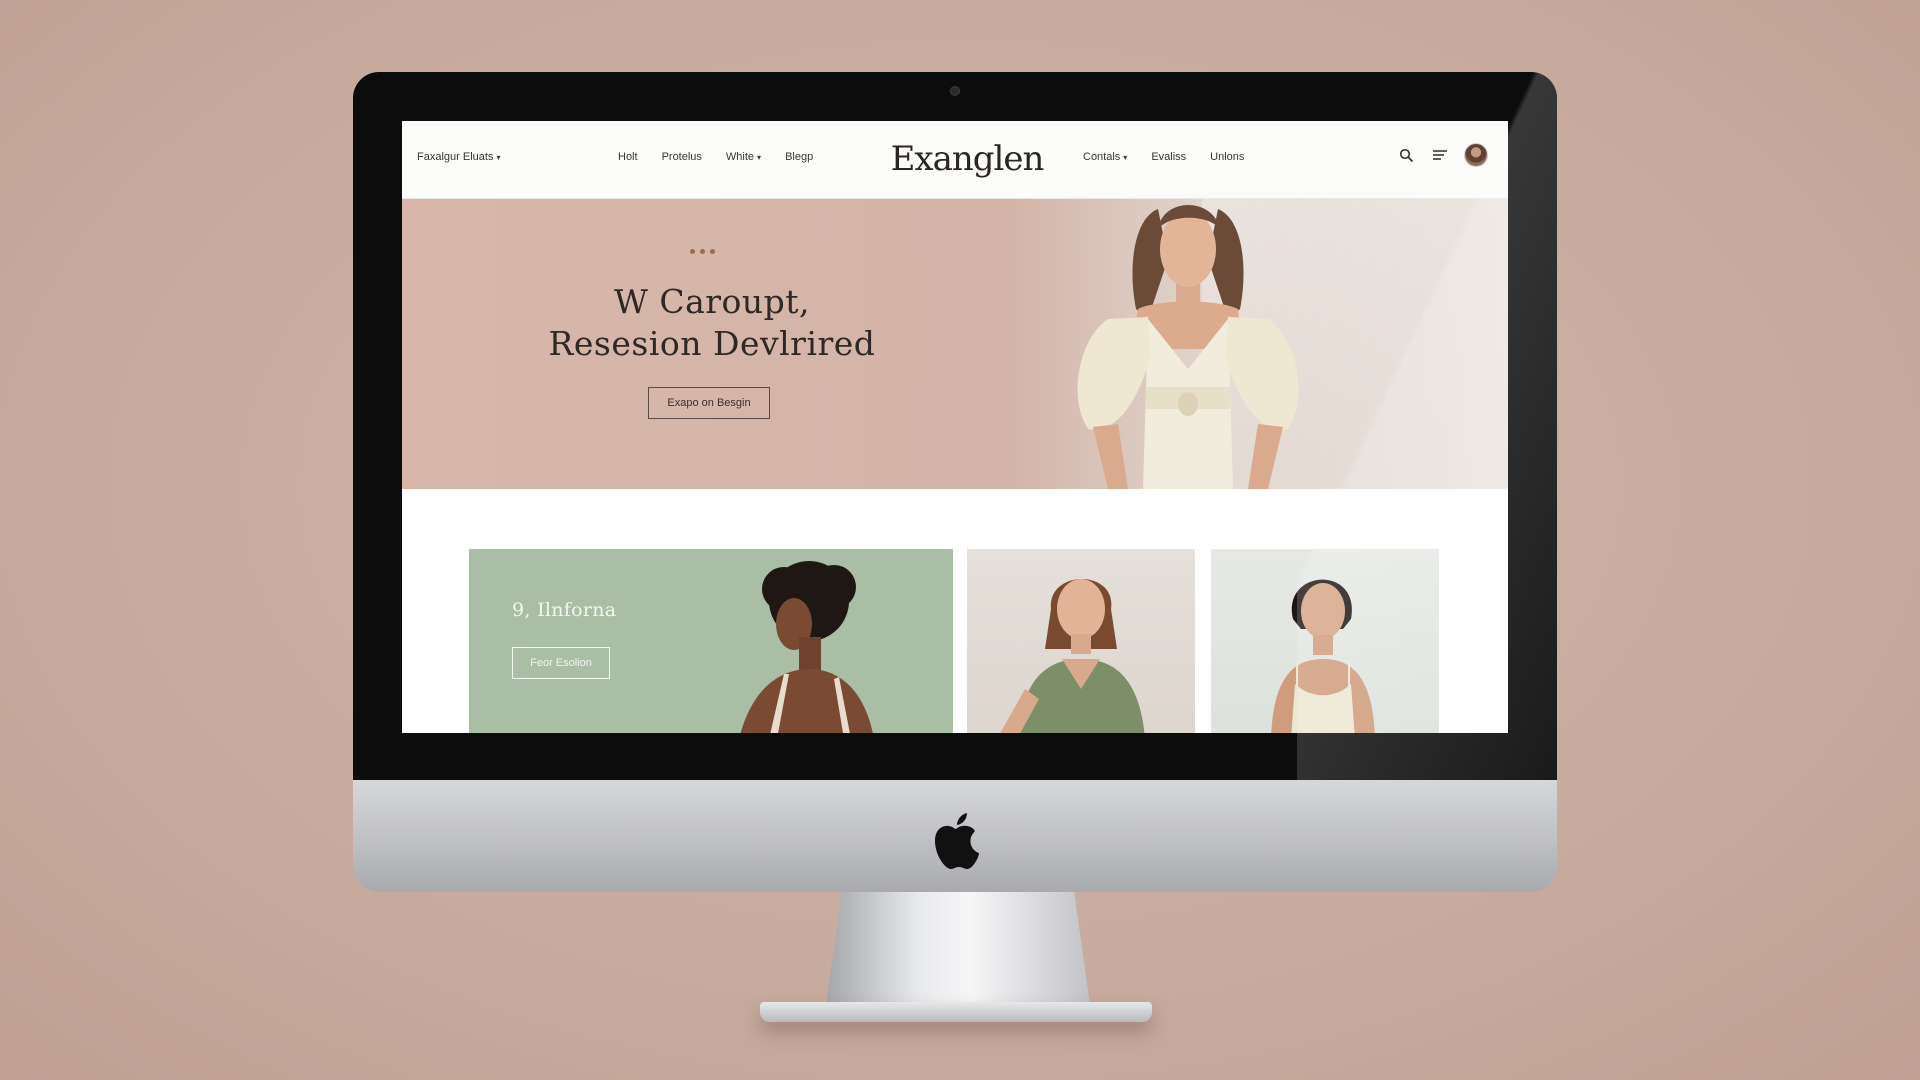 The image size is (1920, 1080). I want to click on camera-icon, so click(955, 91).